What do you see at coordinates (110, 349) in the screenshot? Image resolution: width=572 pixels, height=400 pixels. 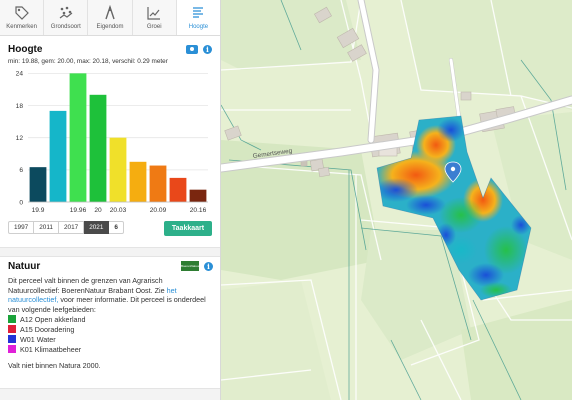 I see `legend-item: K01 Klimaatbeheer` at bounding box center [110, 349].